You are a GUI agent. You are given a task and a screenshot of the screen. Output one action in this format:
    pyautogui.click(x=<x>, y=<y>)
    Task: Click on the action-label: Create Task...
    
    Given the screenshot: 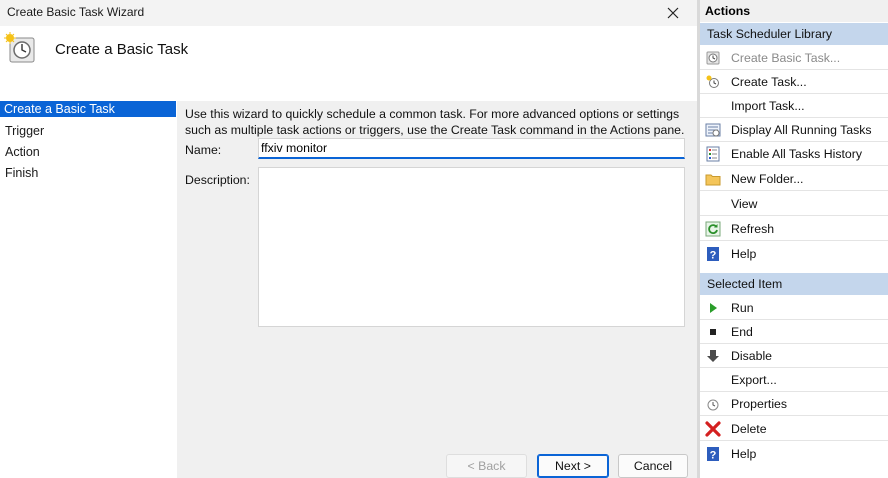 What is the action you would take?
    pyautogui.click(x=769, y=82)
    